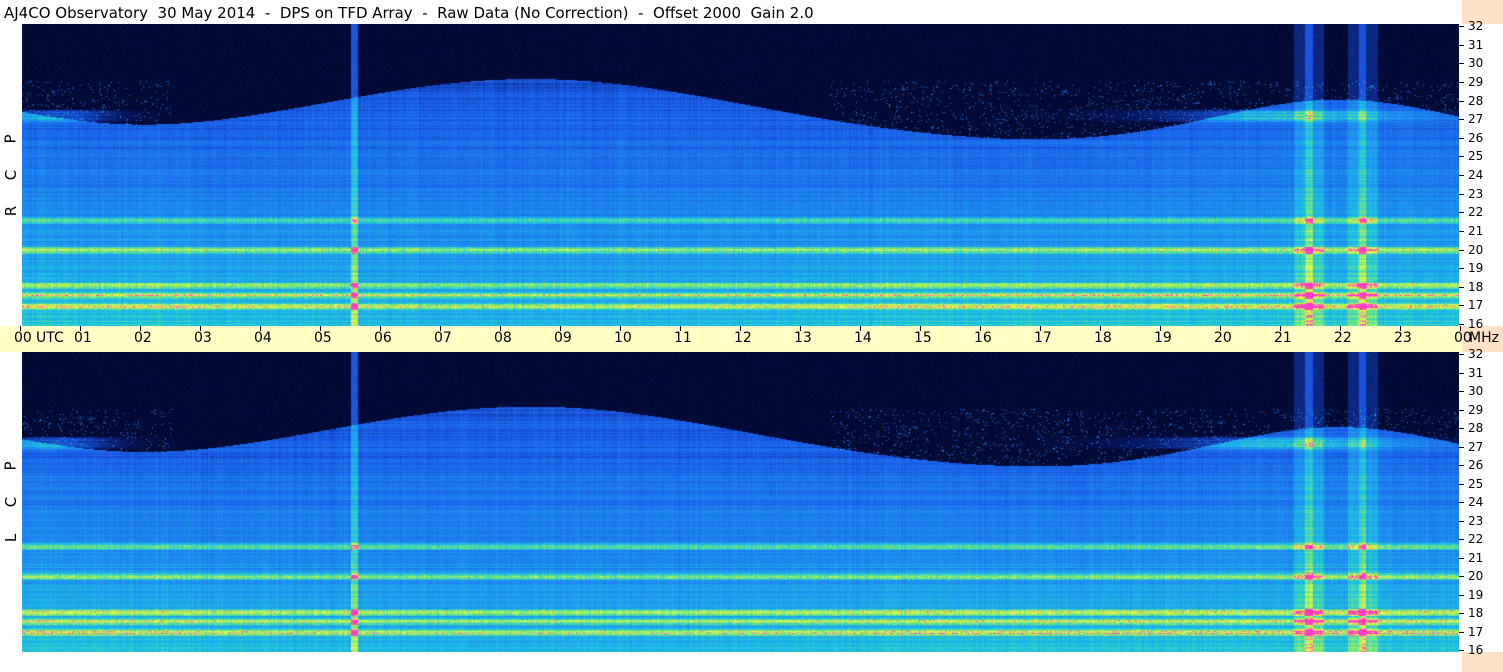 The height and width of the screenshot is (672, 1503). I want to click on time-tick-label: 14, so click(863, 338).